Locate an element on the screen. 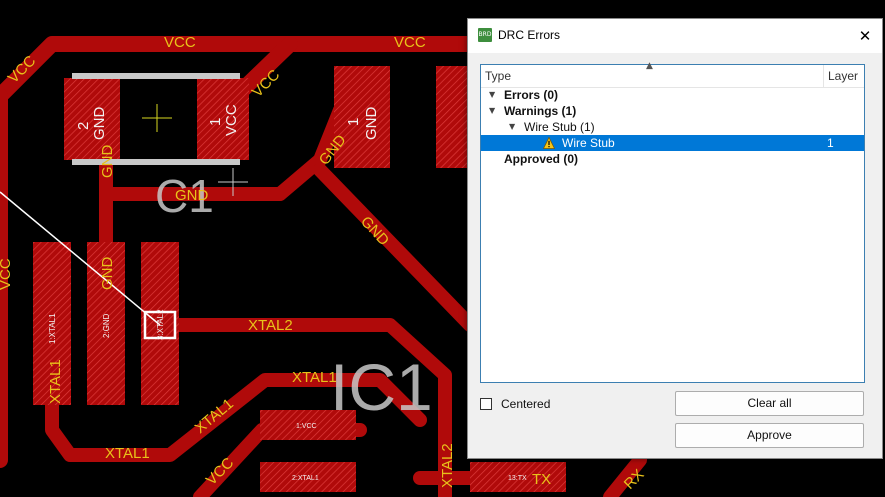 The image size is (885, 497). wire-stub-layer: 1 is located at coordinates (830, 143).